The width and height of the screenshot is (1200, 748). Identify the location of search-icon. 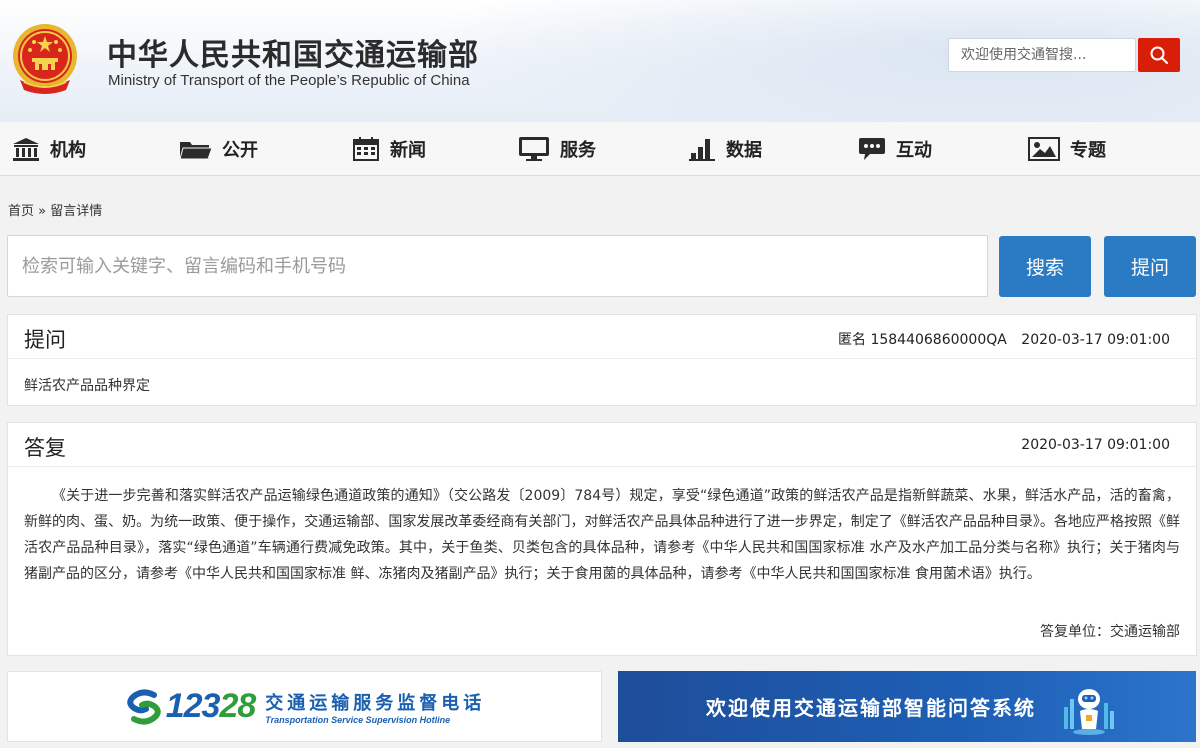
(1159, 55).